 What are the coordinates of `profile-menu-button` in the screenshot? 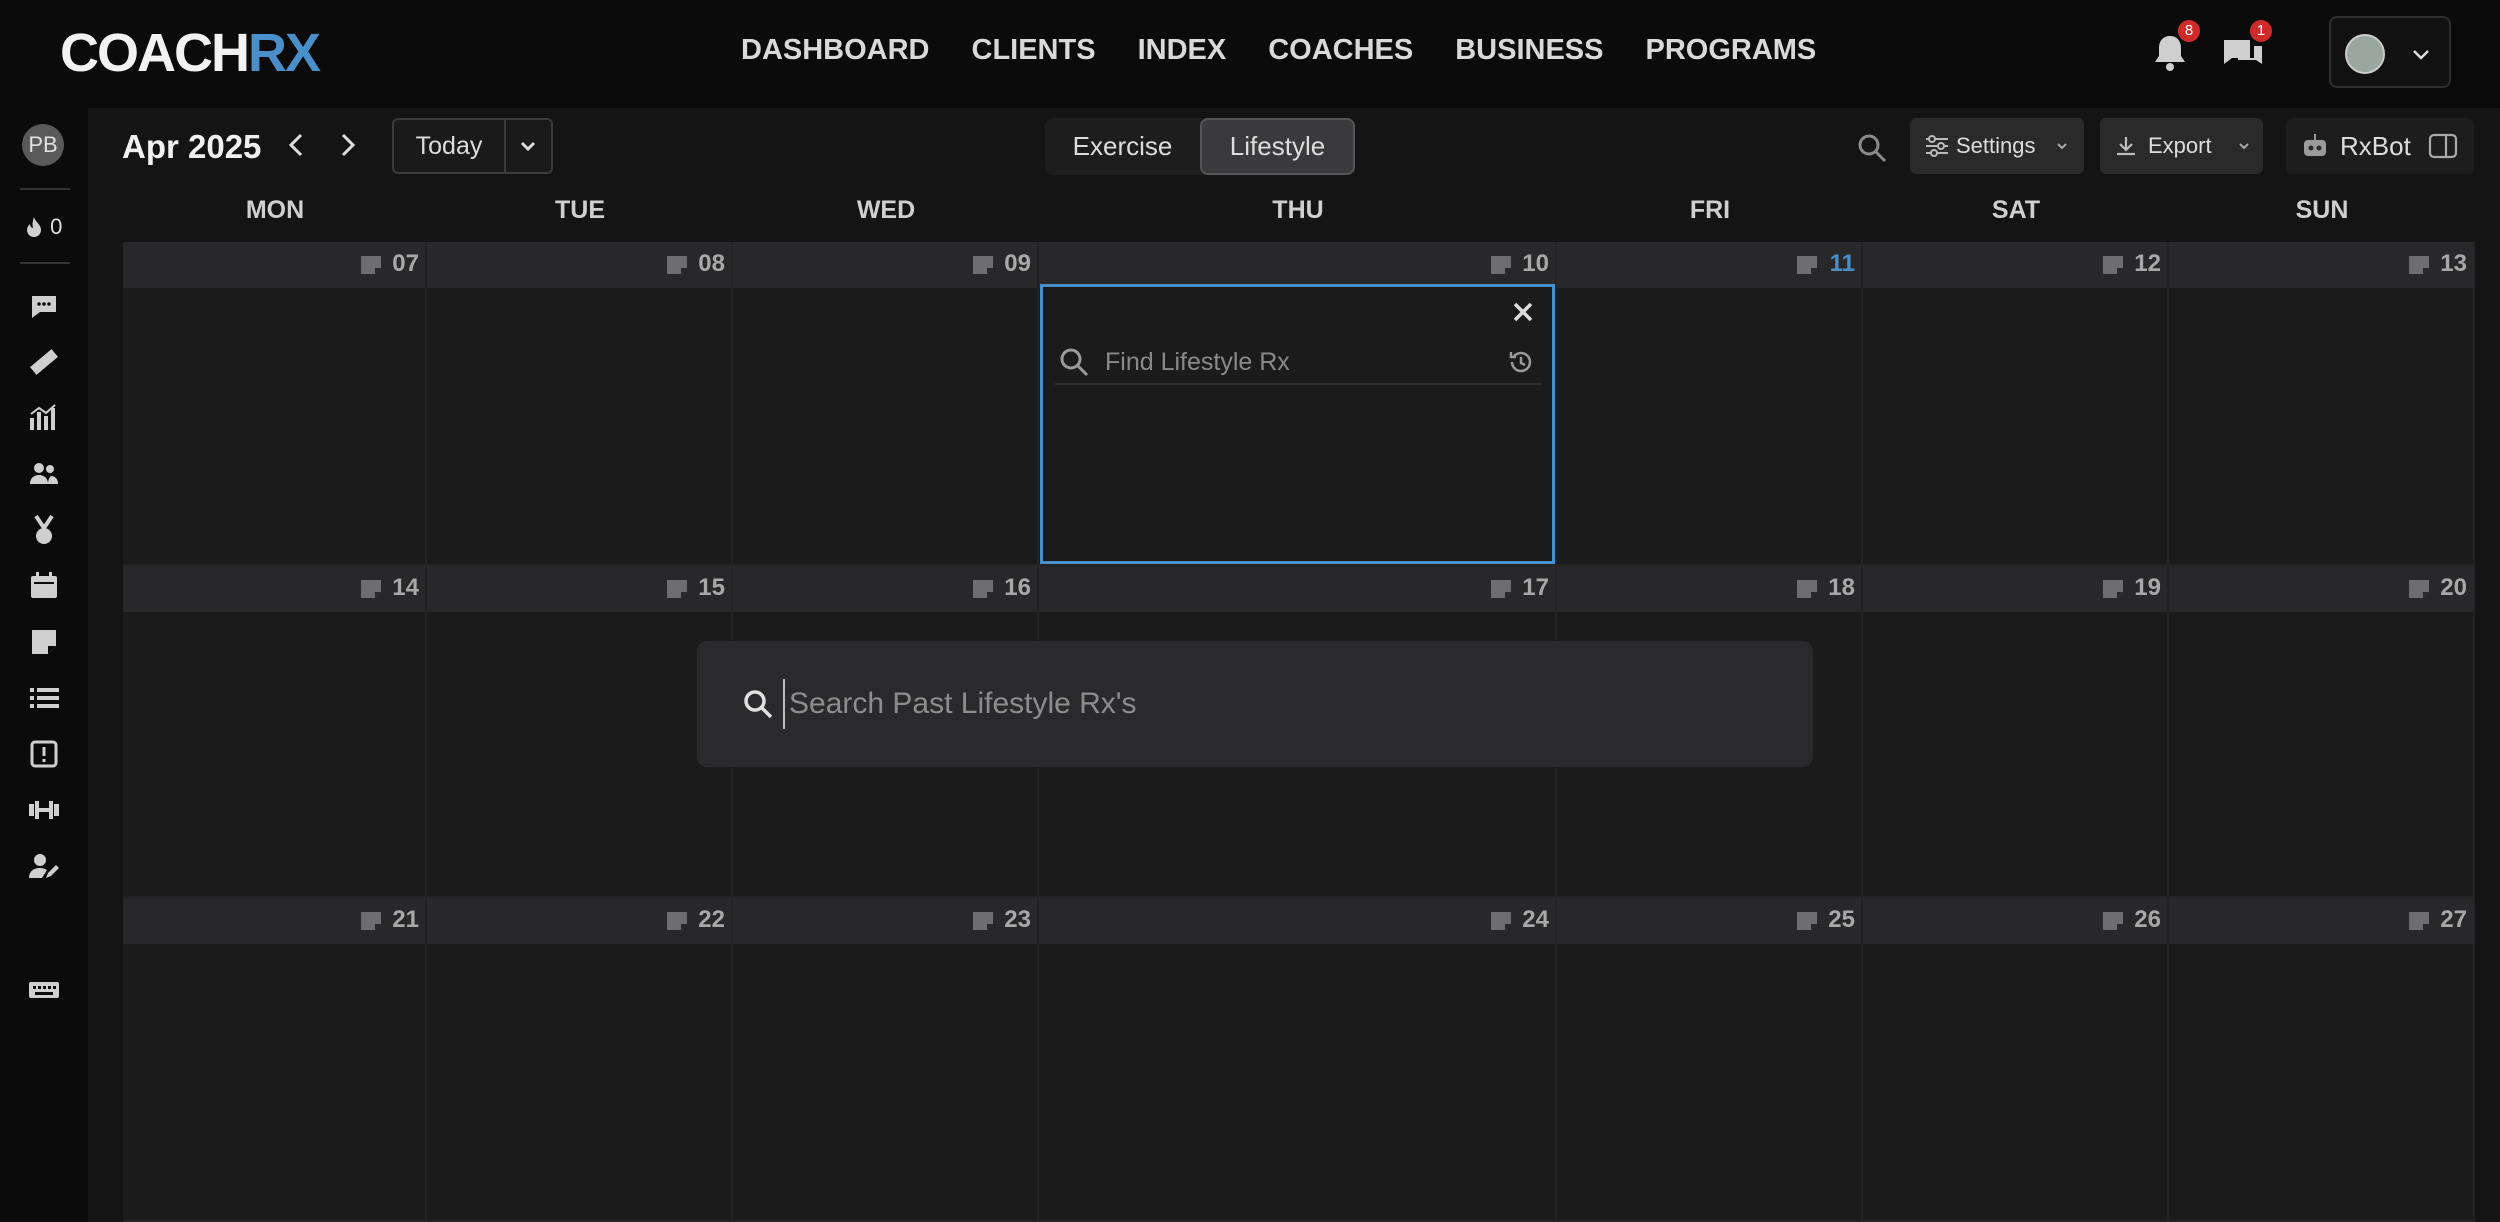 It's located at (2390, 52).